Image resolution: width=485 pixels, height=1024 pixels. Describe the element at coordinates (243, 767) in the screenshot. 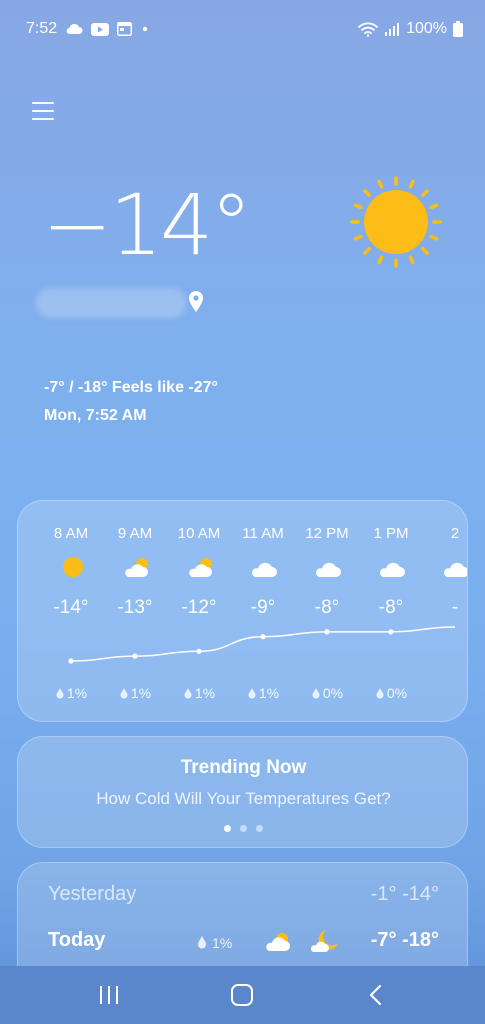

I see `trending-title: Trending Now` at that location.